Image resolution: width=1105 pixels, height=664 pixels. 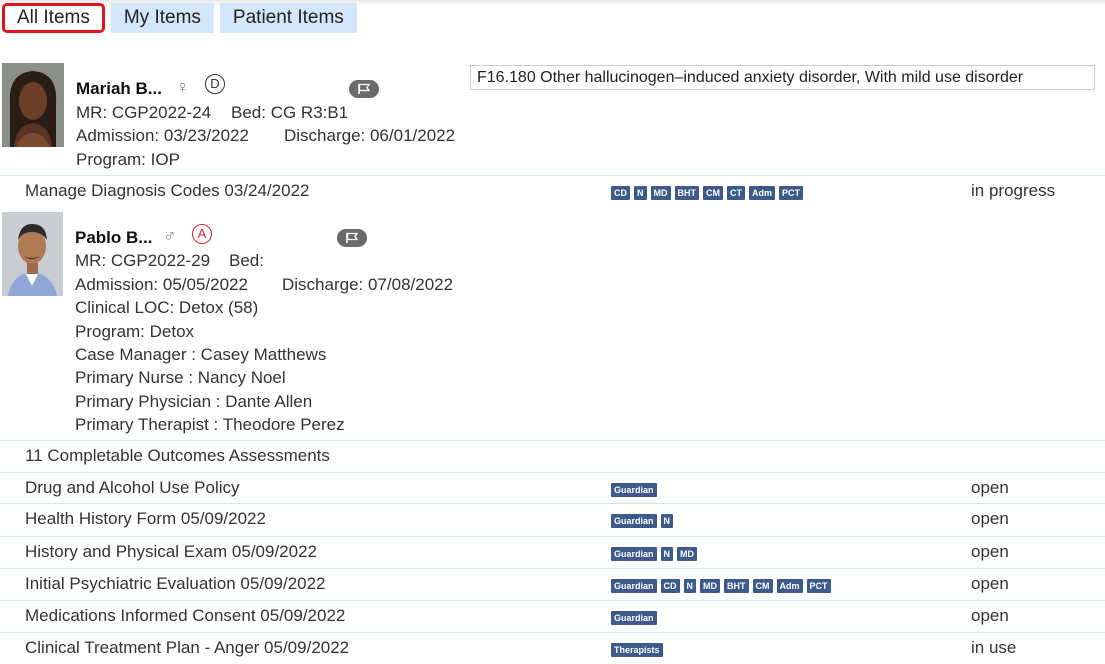 I want to click on item-tabs: All Items My Items Patient Items, so click(x=179, y=18).